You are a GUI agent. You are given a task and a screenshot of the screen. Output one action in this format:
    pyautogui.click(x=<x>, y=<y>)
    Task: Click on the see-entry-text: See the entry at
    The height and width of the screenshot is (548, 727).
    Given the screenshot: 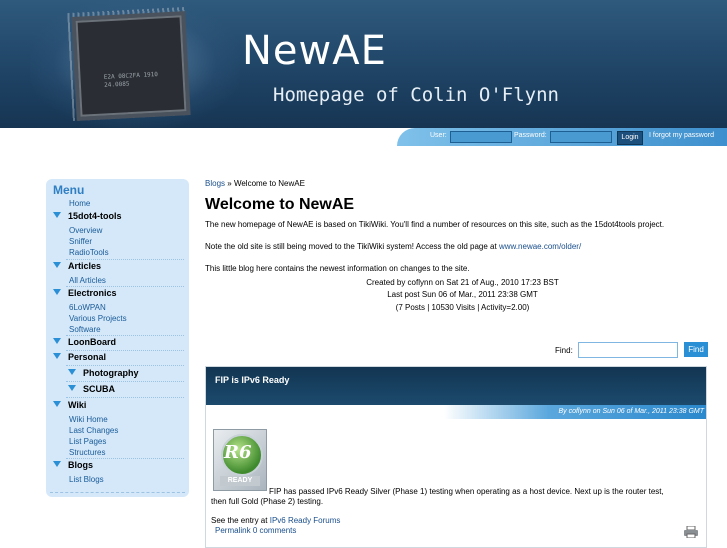 What is the action you would take?
    pyautogui.click(x=239, y=520)
    